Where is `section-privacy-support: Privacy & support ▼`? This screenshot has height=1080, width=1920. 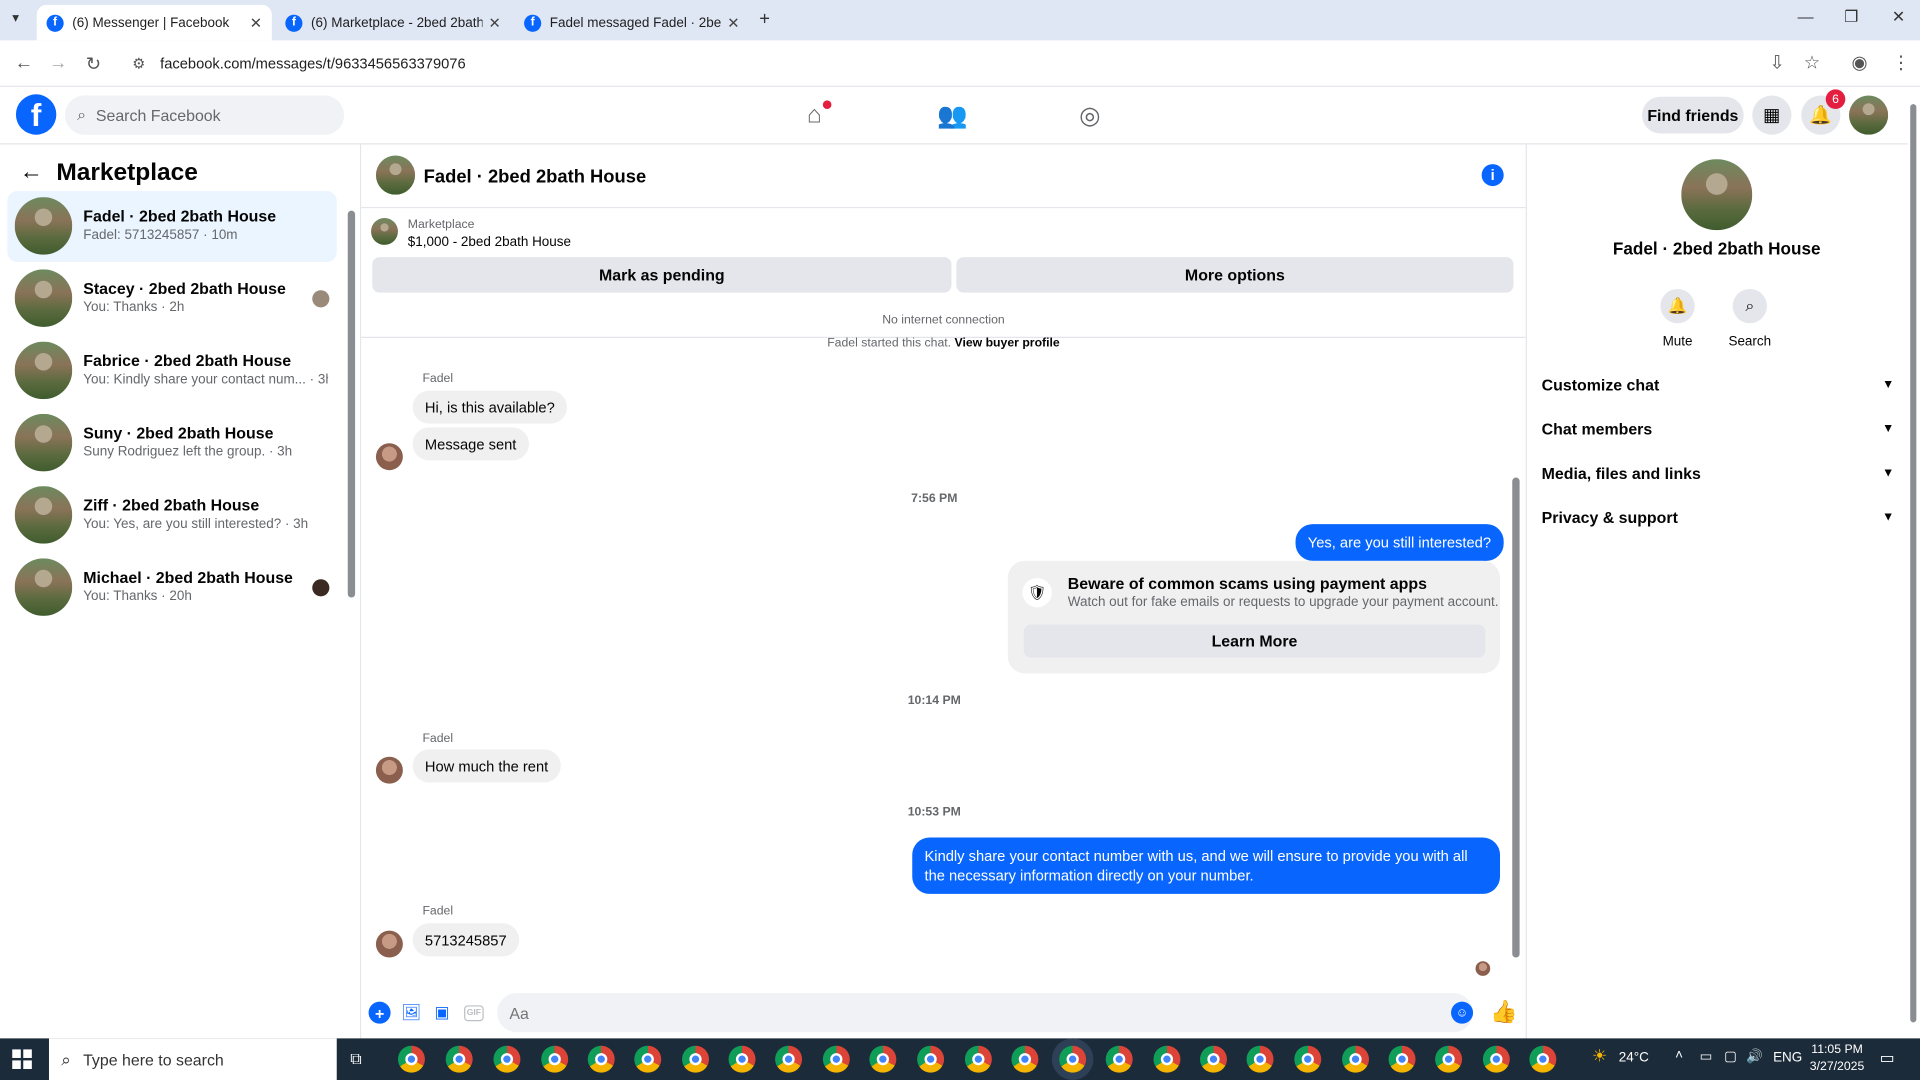 section-privacy-support: Privacy & support ▼ is located at coordinates (1718, 516).